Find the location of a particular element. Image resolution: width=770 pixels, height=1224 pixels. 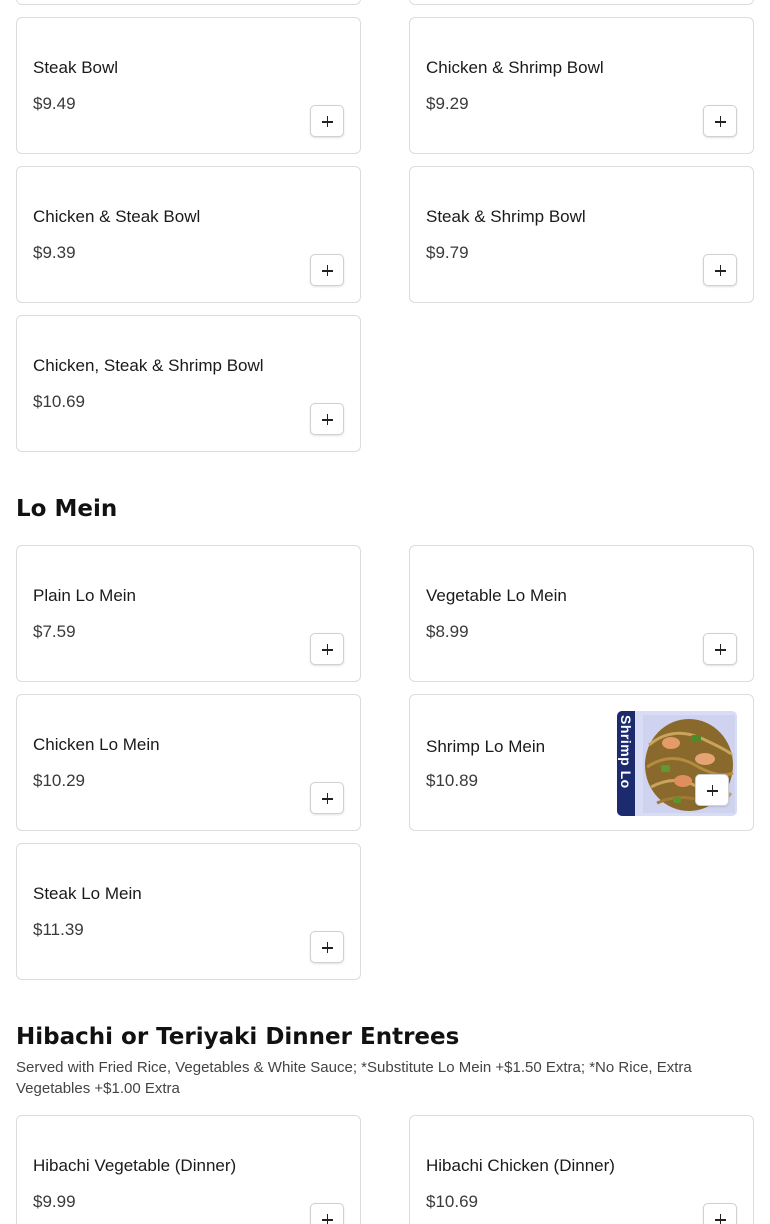

item-price: $7.59 is located at coordinates (54, 631).